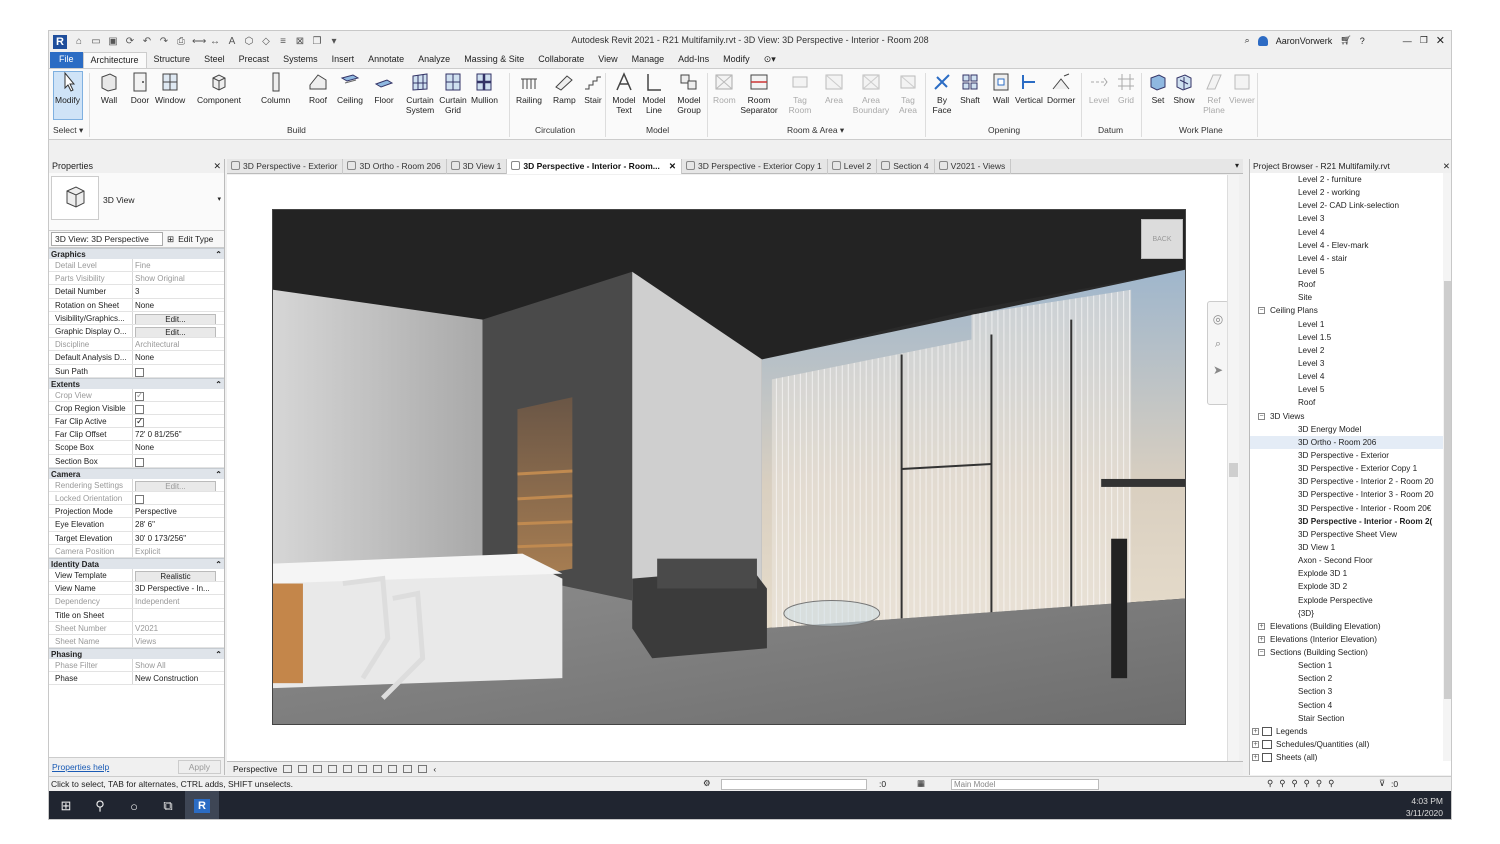 This screenshot has height=844, width=1500. Describe the element at coordinates (164, 41) in the screenshot. I see `redo-icon: ↷` at that location.